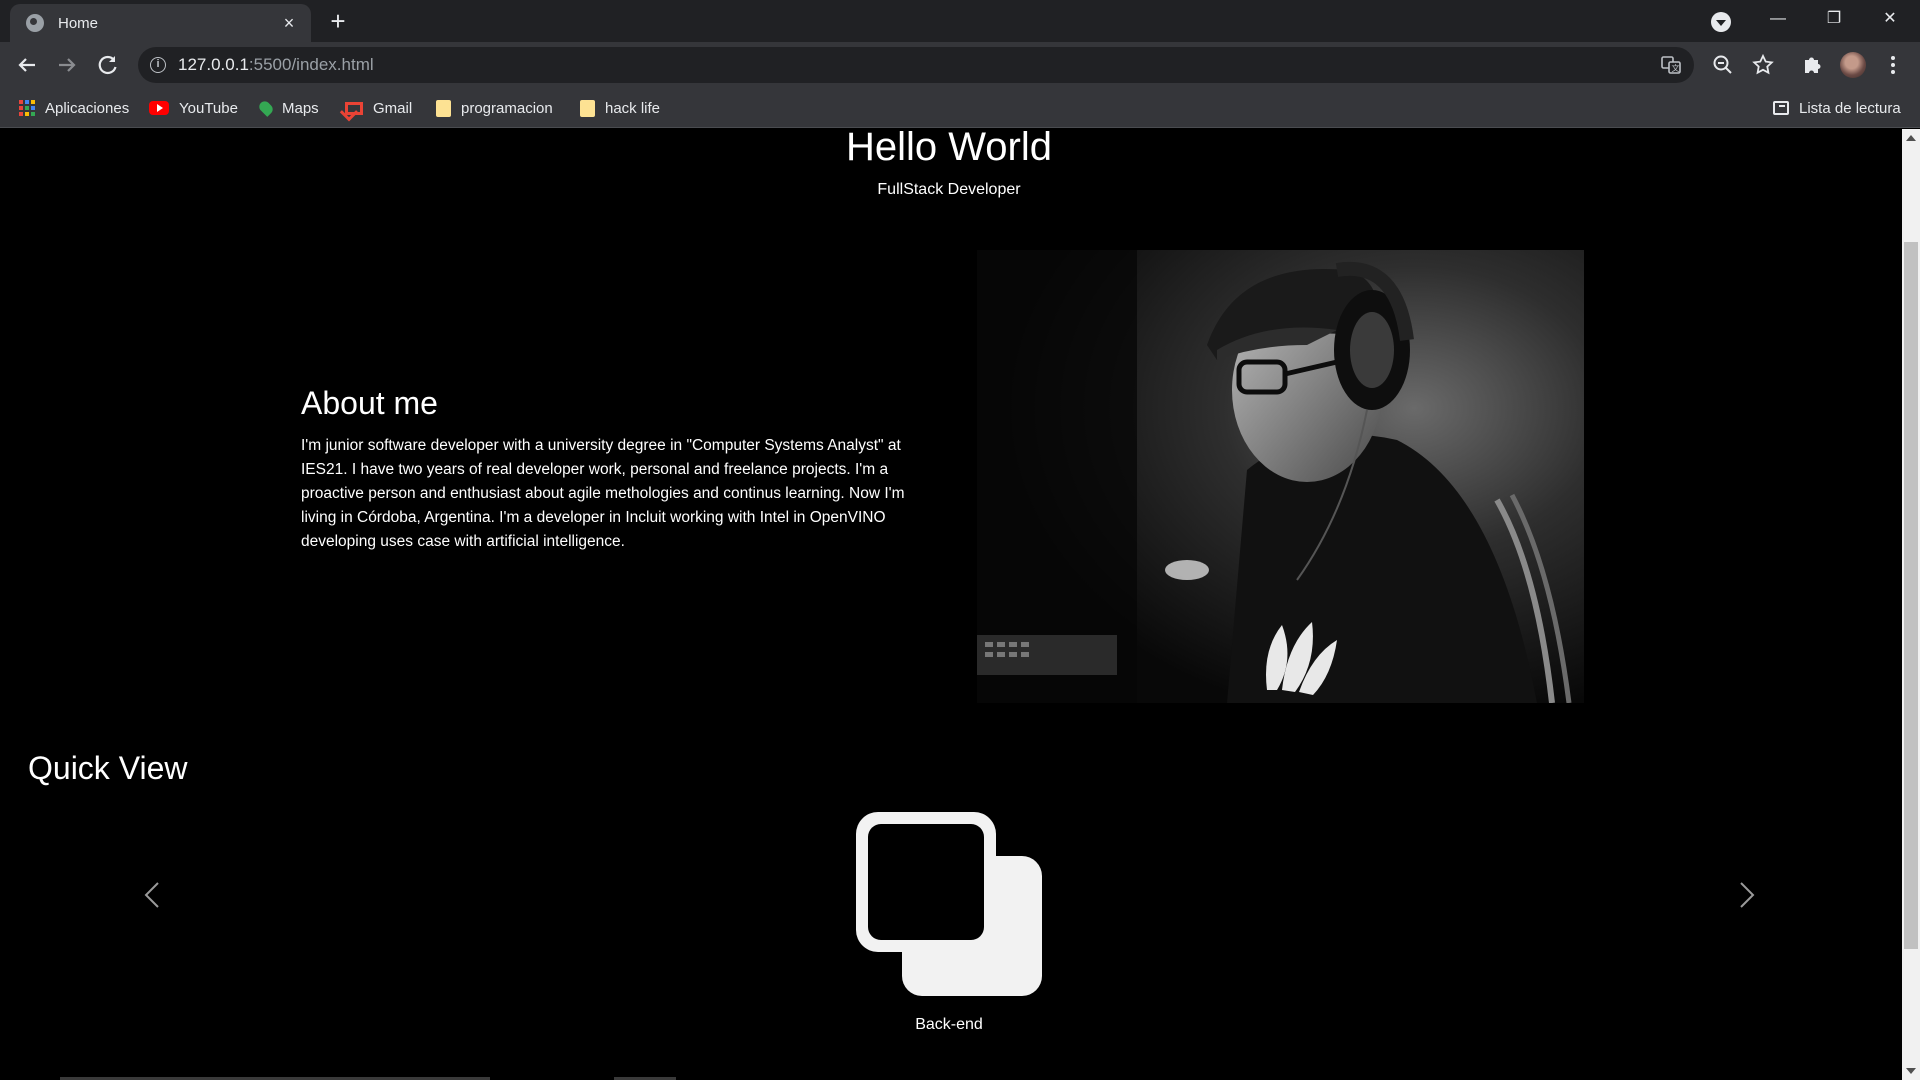  I want to click on maps-icon, so click(266, 108).